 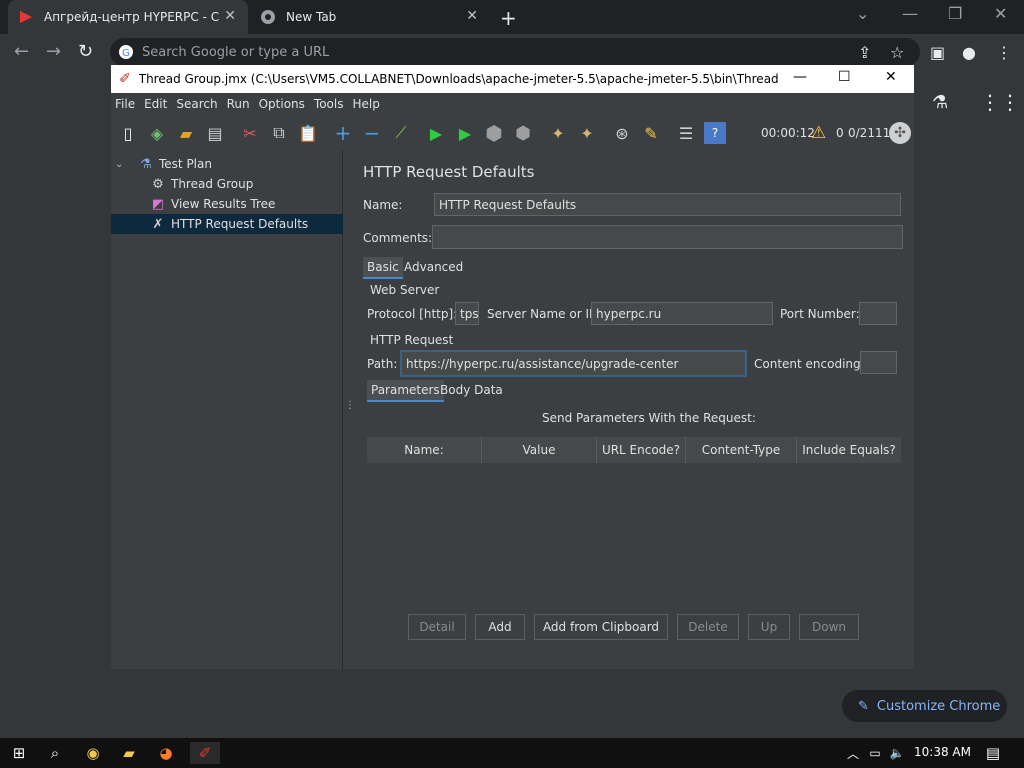 What do you see at coordinates (405, 391) in the screenshot?
I see `tab-parameters: Parameters` at bounding box center [405, 391].